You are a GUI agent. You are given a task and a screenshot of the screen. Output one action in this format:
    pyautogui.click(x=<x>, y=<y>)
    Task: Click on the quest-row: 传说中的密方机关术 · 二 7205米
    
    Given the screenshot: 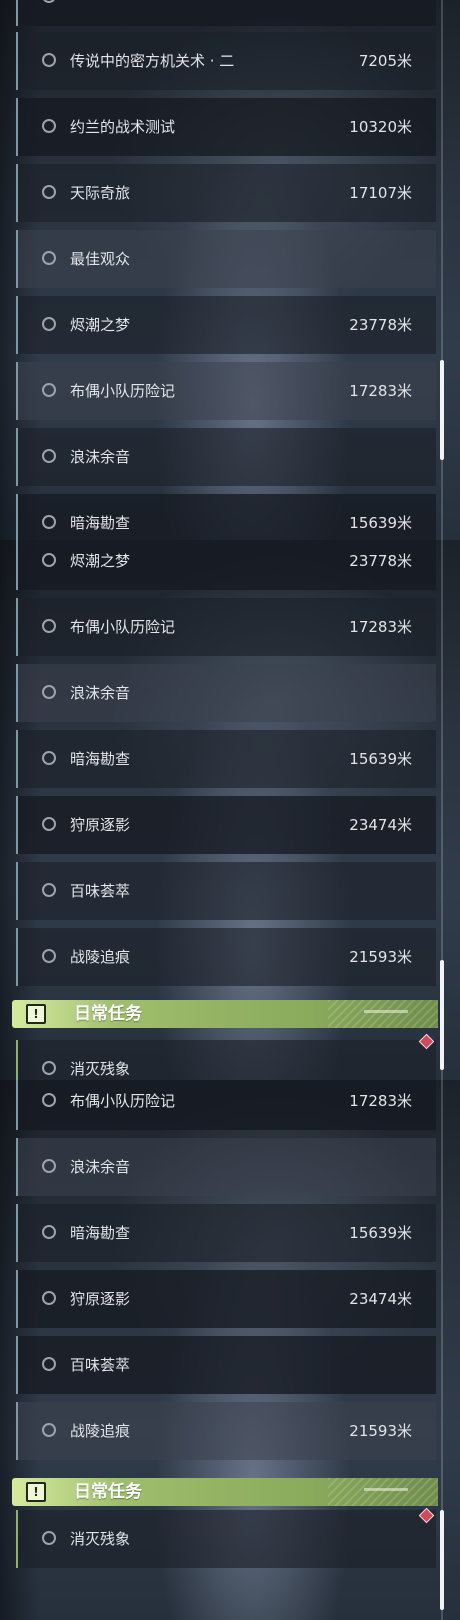 What is the action you would take?
    pyautogui.click(x=226, y=61)
    